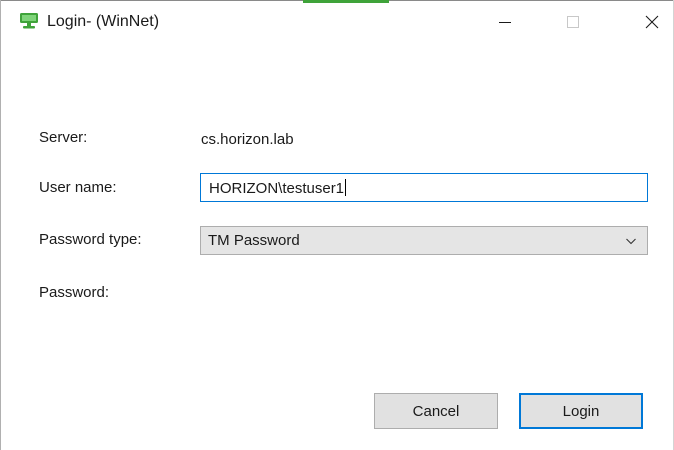 The image size is (674, 450). I want to click on maximize-icon, so click(573, 22).